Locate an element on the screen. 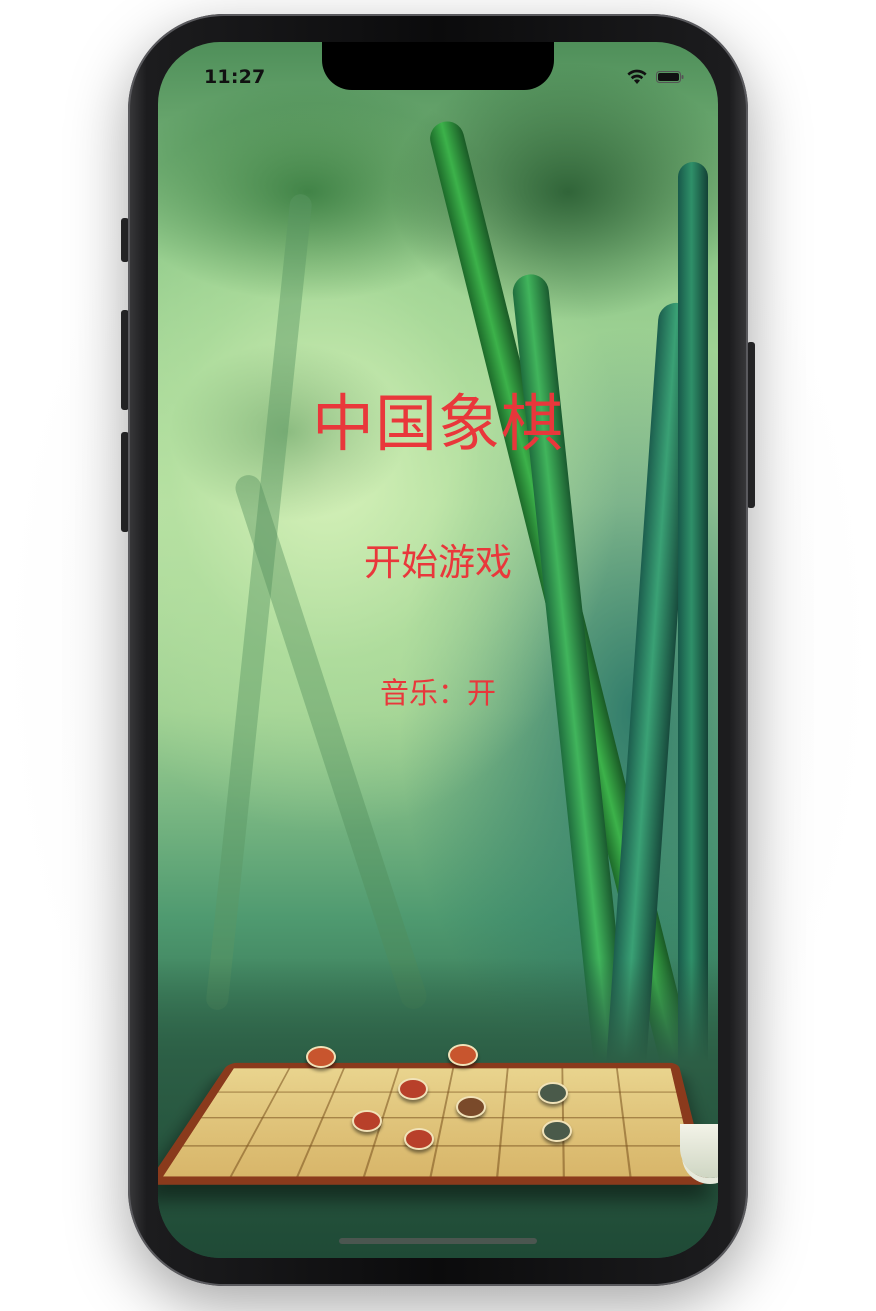 This screenshot has width=876, height=1311. status-time: 11:27 is located at coordinates (235, 77).